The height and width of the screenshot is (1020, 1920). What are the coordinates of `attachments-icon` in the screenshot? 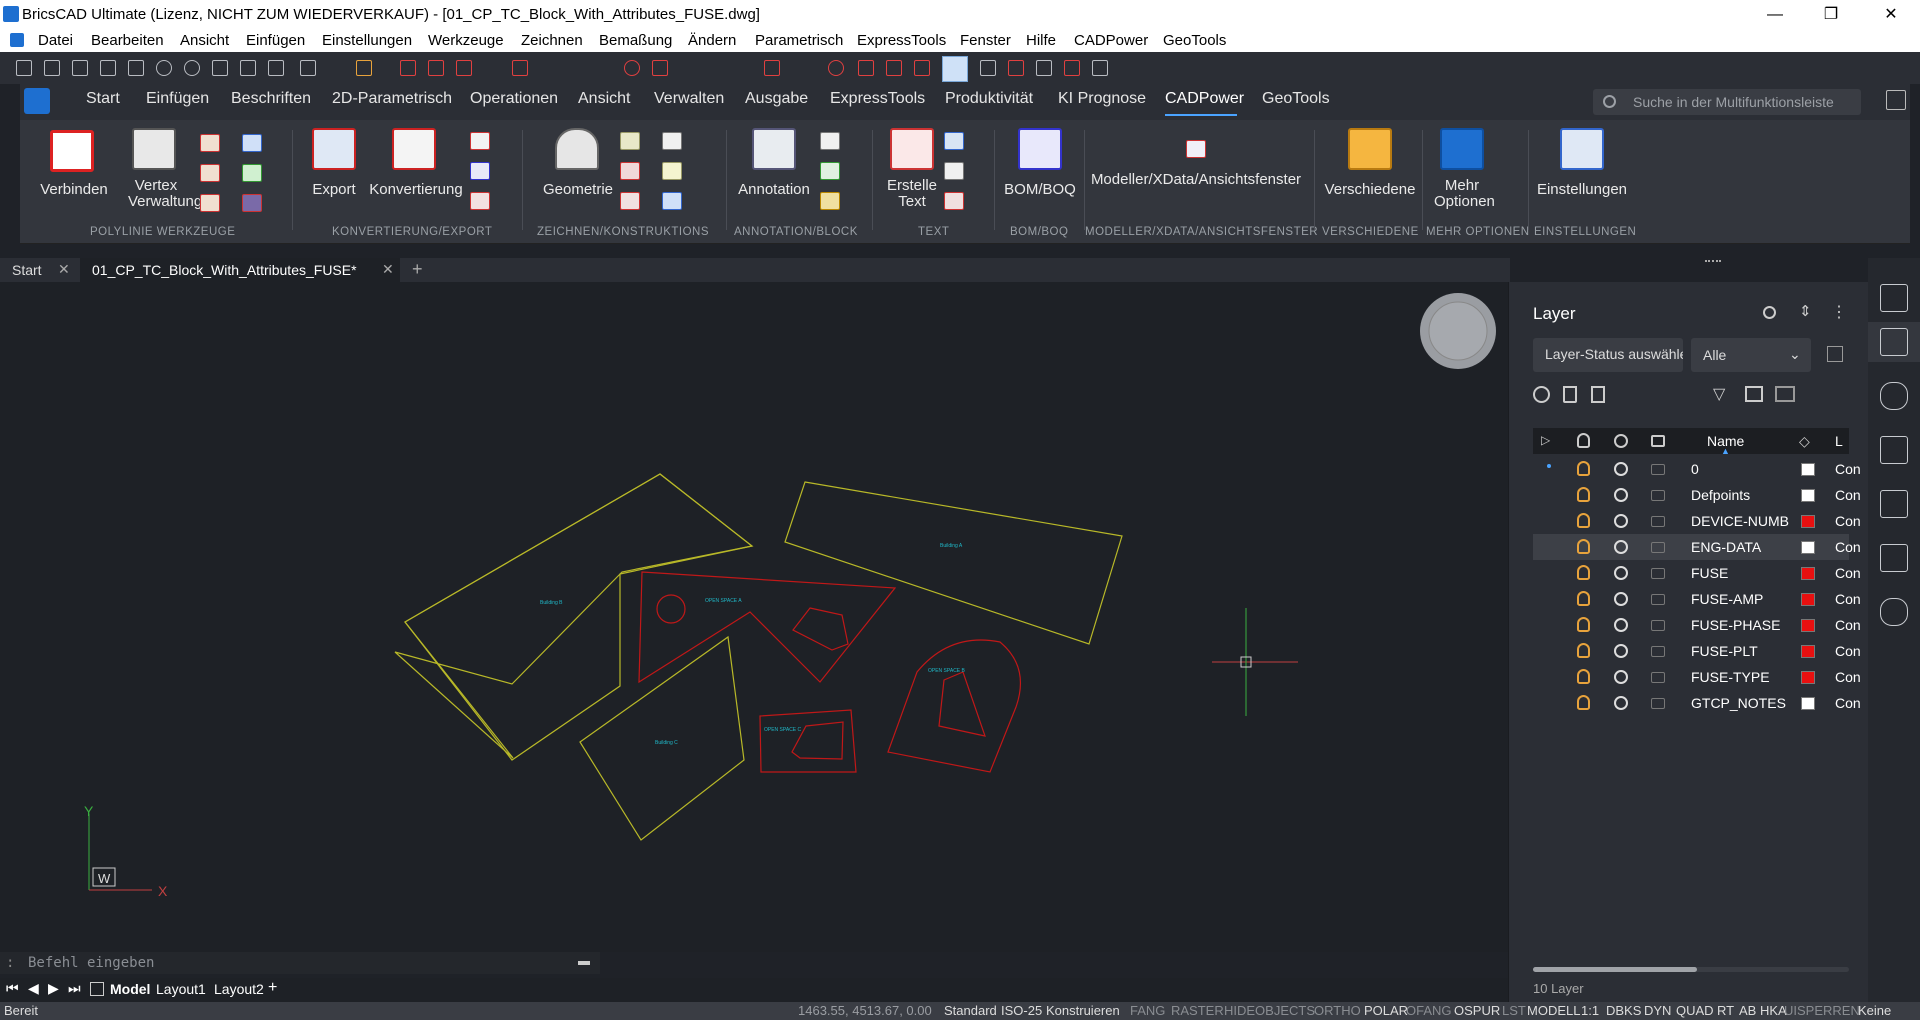 It's located at (1894, 396).